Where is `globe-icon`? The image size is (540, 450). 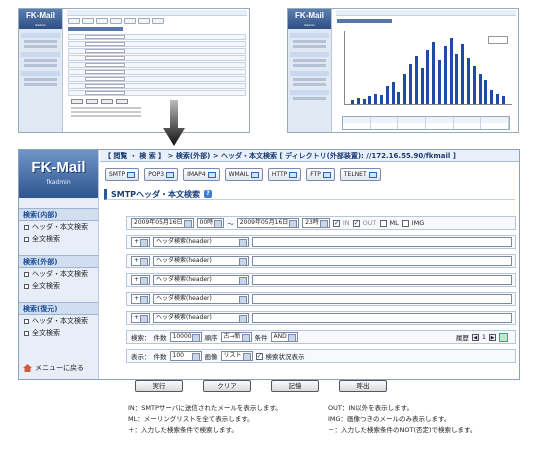
globe-icon is located at coordinates (293, 174).